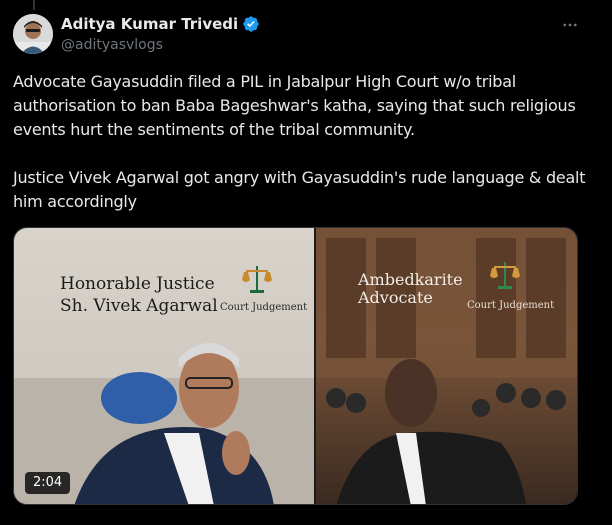 This screenshot has width=612, height=525. Describe the element at coordinates (251, 24) in the screenshot. I see `verified-badge-icon` at that location.